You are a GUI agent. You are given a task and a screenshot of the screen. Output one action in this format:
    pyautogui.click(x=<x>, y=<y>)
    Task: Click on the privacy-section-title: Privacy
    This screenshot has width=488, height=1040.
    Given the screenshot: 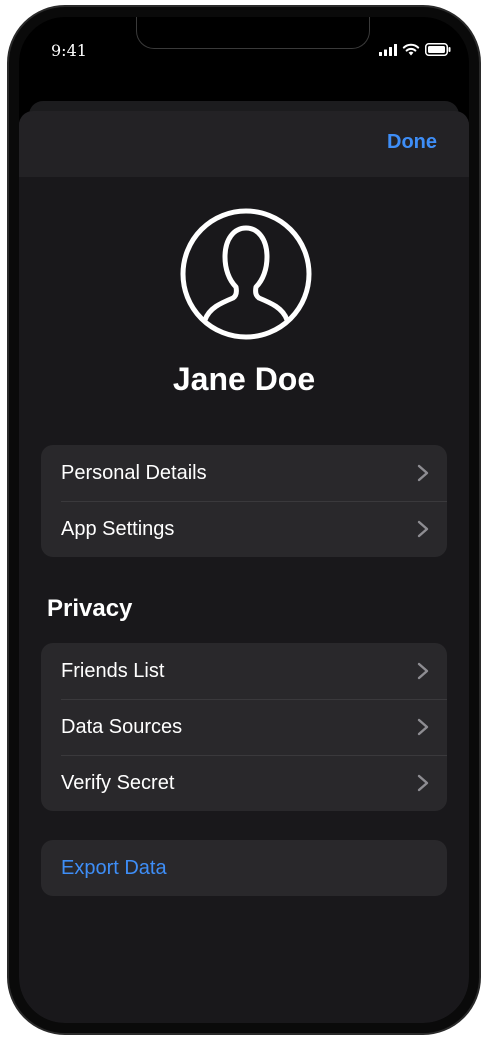 What is the action you would take?
    pyautogui.click(x=90, y=608)
    